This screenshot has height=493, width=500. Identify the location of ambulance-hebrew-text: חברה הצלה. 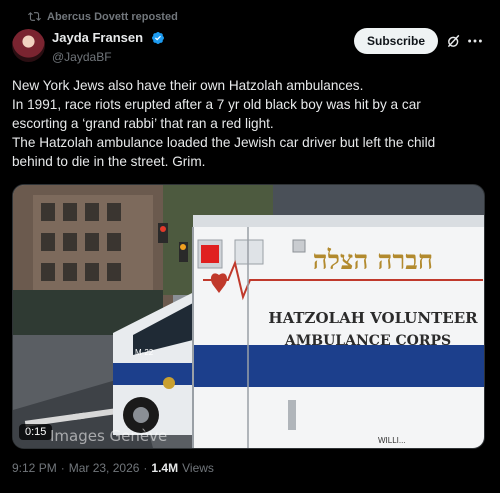
(373, 261).